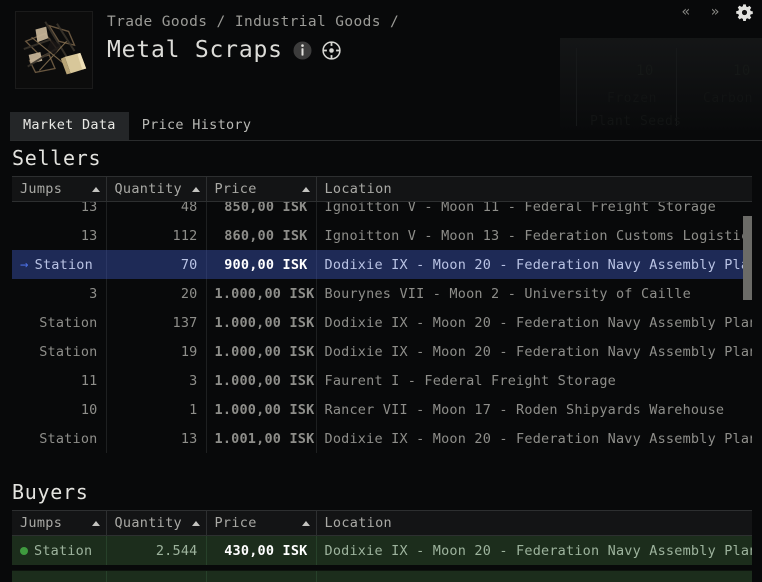 The height and width of the screenshot is (582, 762). I want to click on sellers-scrollbar, so click(747, 333).